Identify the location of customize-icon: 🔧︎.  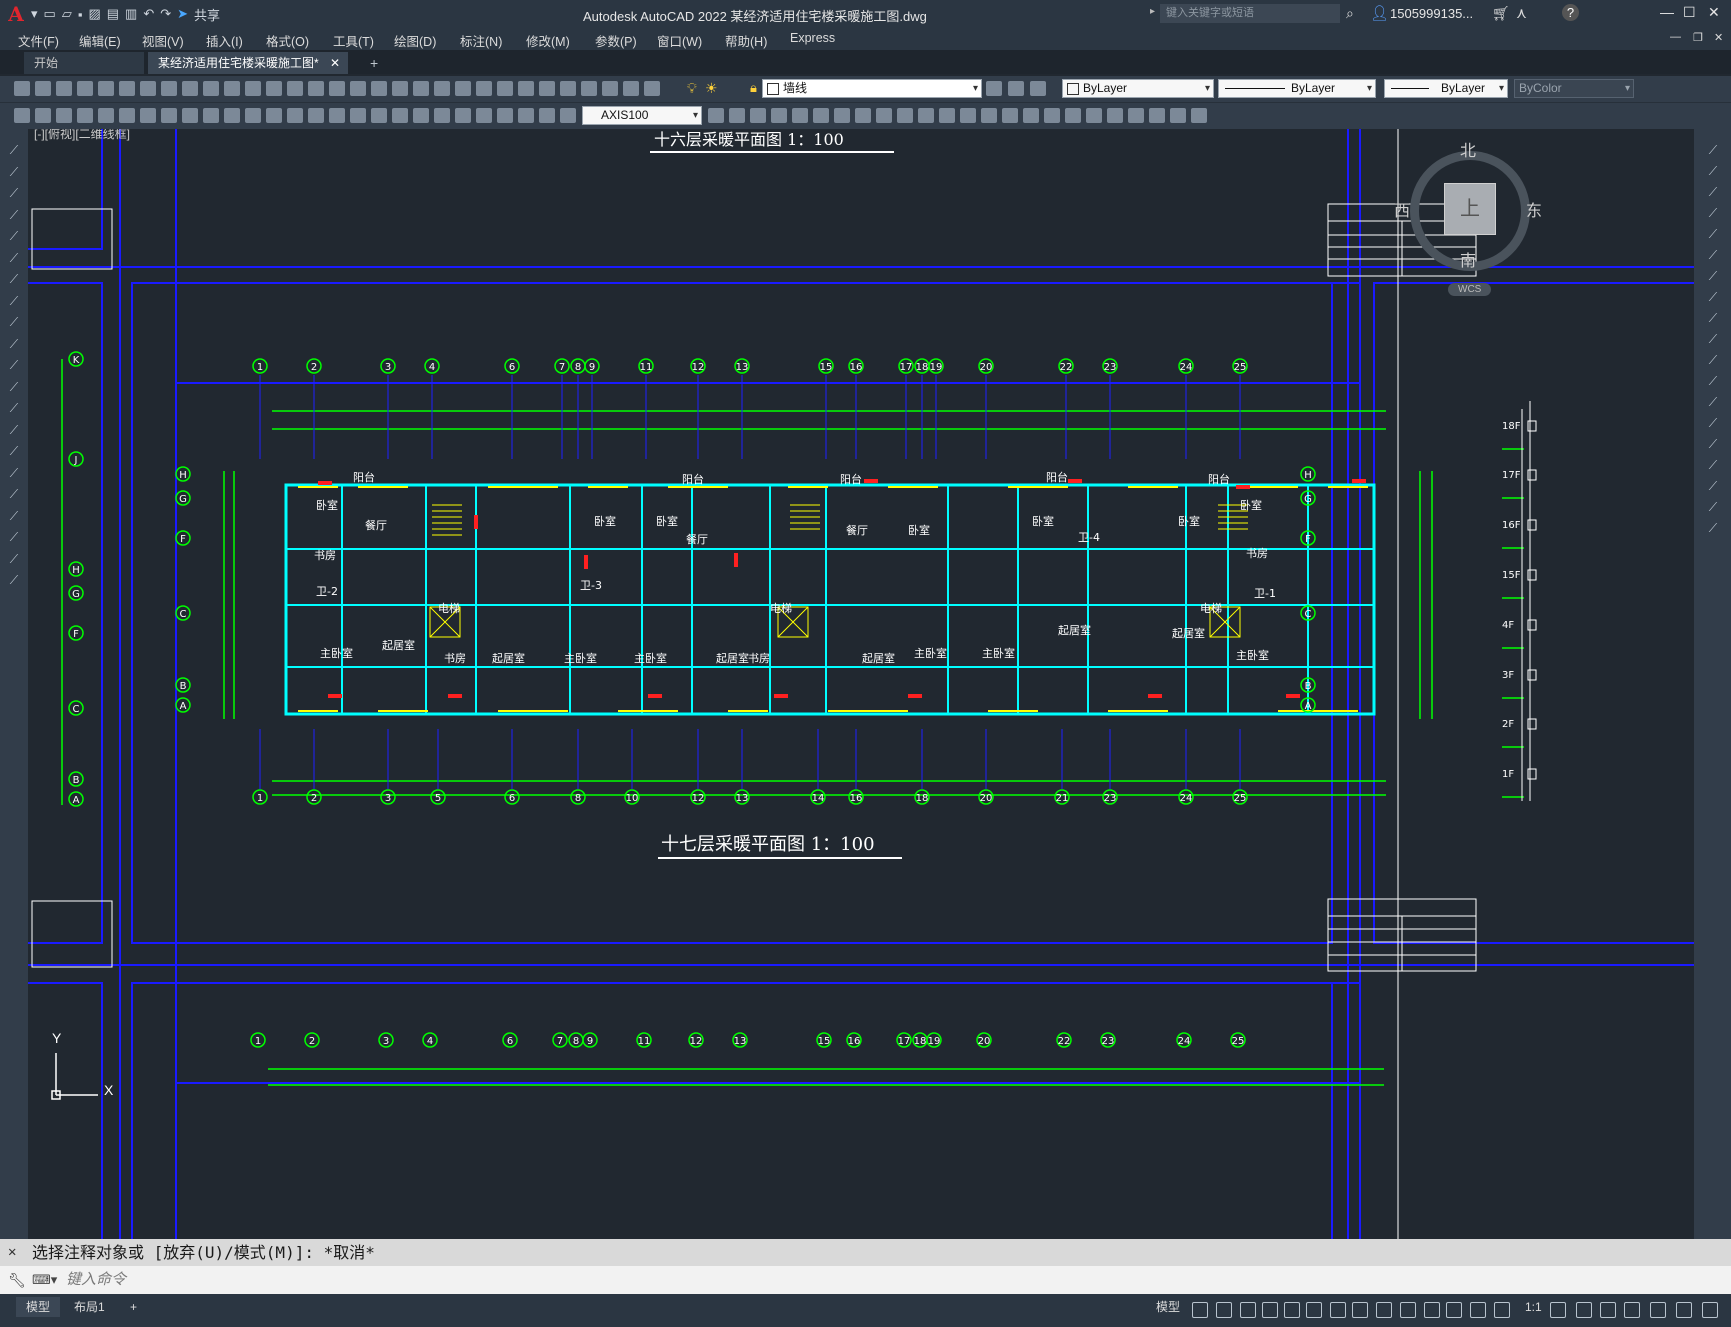
(17, 1280).